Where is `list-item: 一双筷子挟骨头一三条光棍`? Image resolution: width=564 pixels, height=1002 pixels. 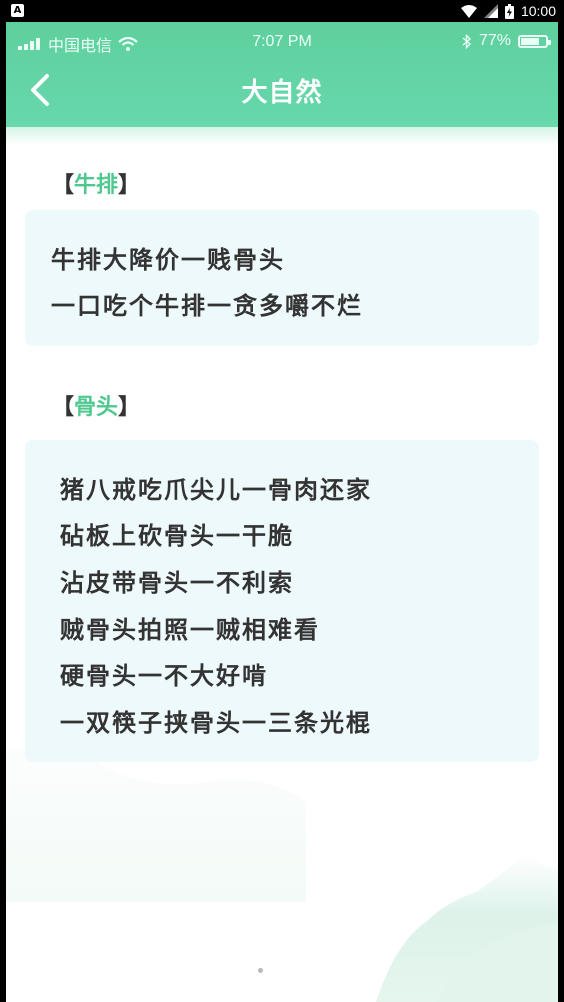
list-item: 一双筷子挟骨头一三条光棍 is located at coordinates (216, 723).